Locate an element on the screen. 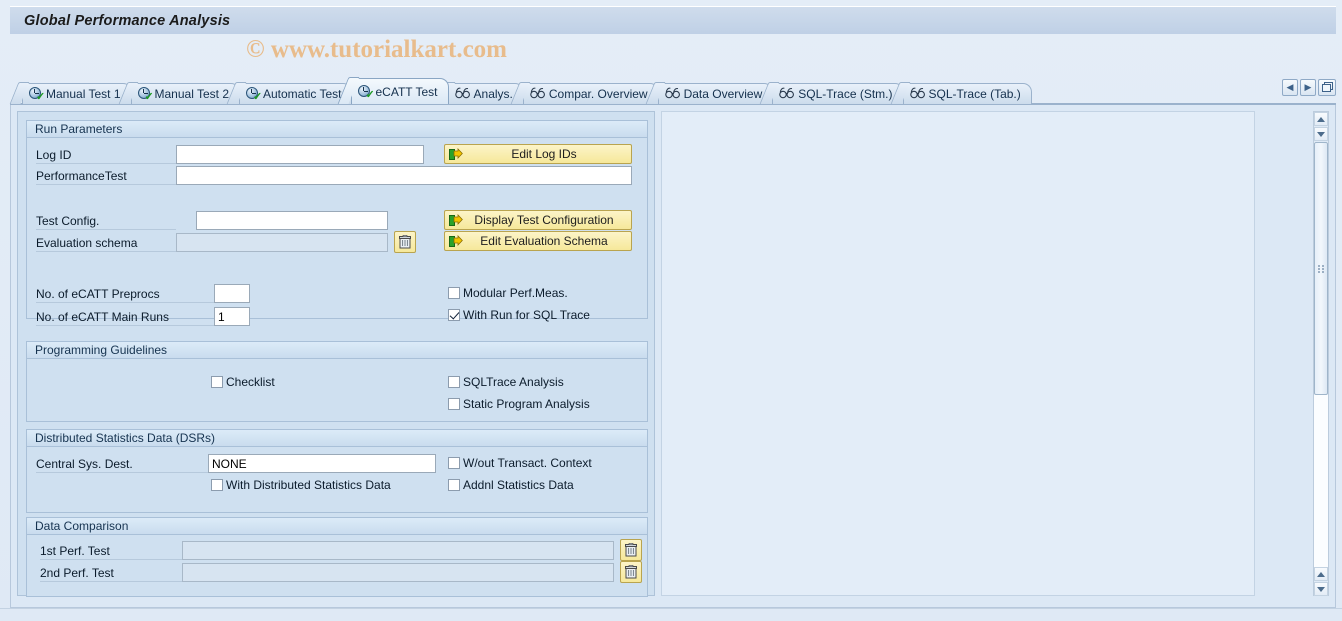 This screenshot has width=1342, height=621. group-data-comparison-title: Data Comparison is located at coordinates (337, 526).